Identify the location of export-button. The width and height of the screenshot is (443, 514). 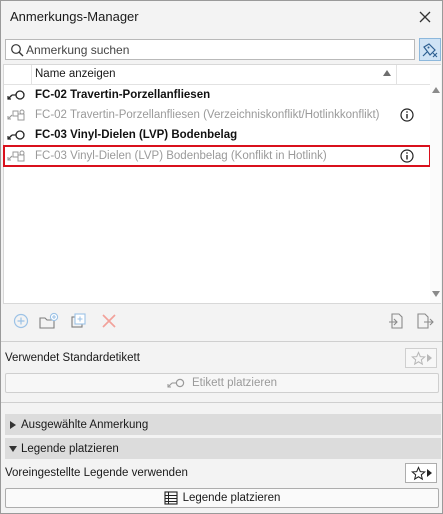
(425, 321).